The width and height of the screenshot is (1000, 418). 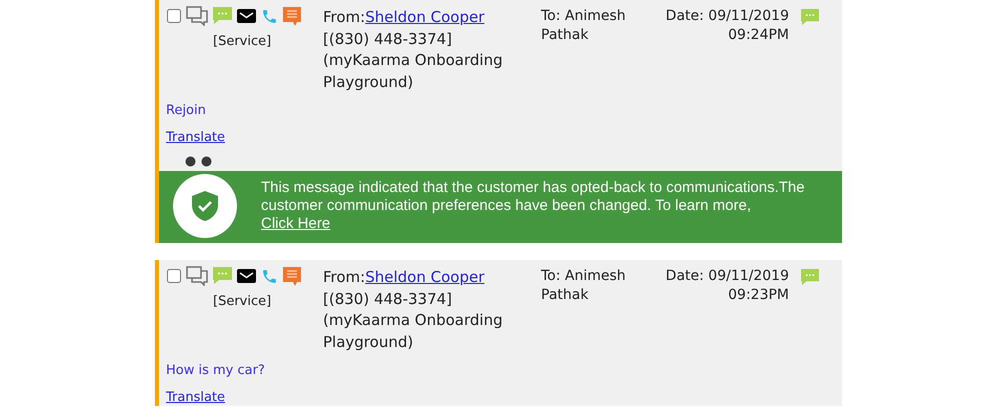 I want to click on message-text: Rejoin, so click(x=186, y=110).